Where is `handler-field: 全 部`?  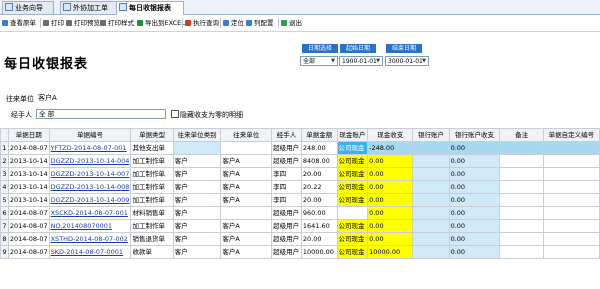 handler-field: 全 部 is located at coordinates (101, 114).